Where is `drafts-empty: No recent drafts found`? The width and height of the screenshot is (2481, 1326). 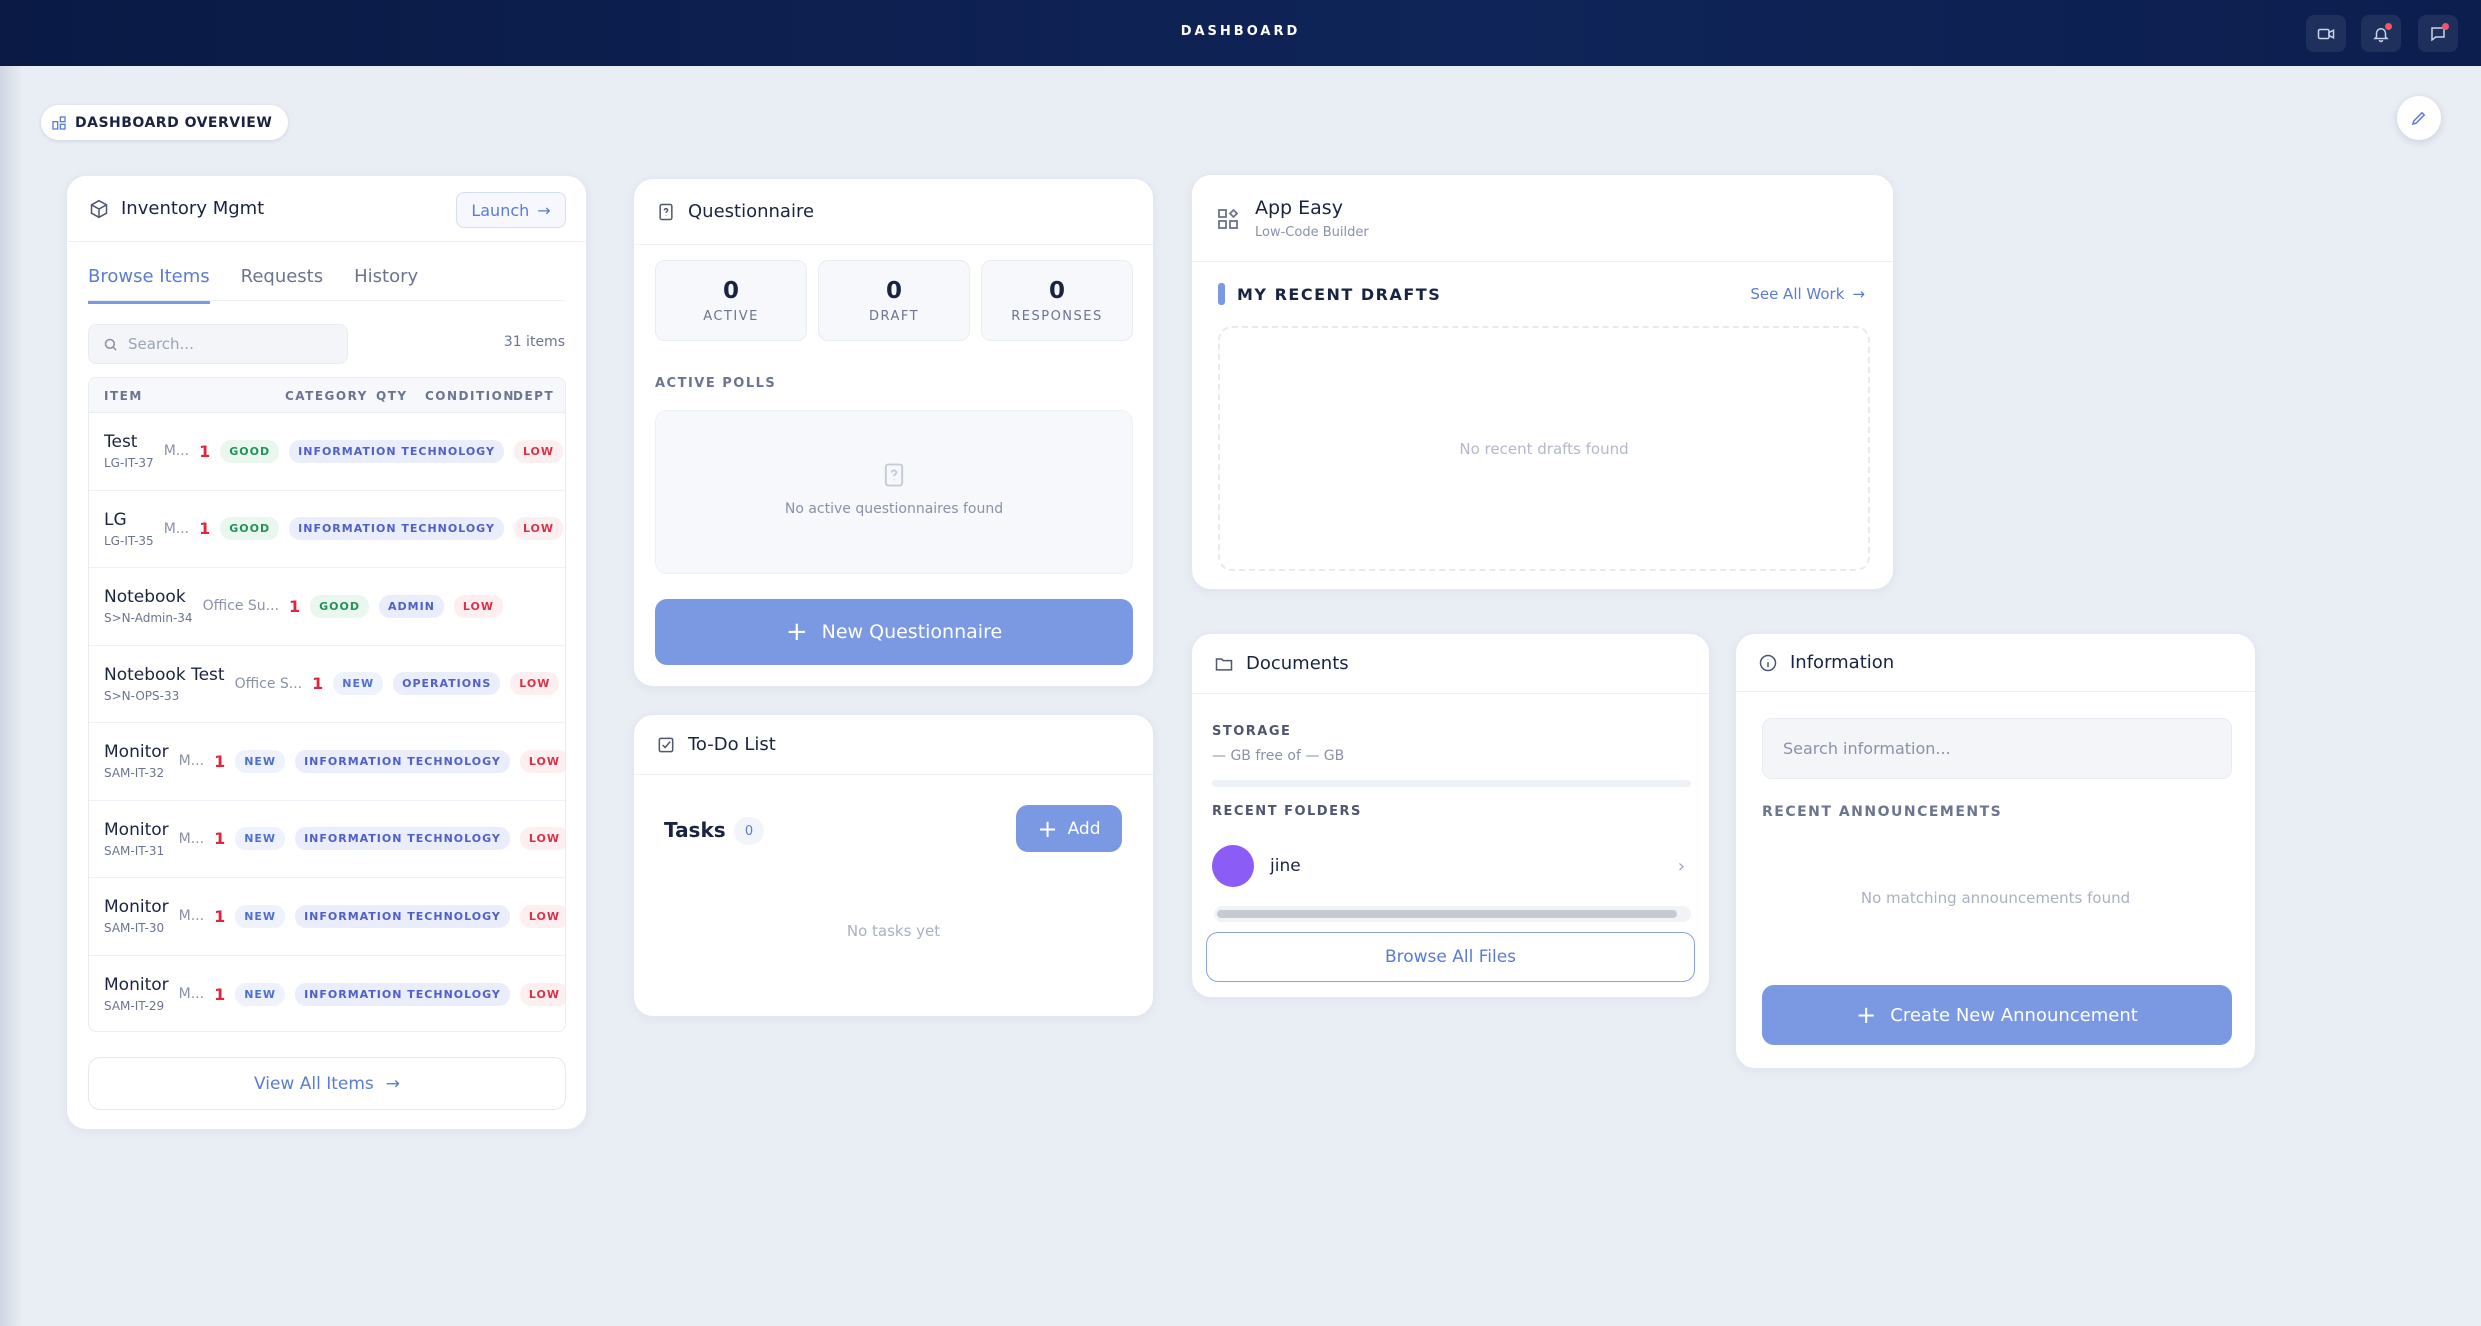
drafts-empty: No recent drafts found is located at coordinates (1544, 448).